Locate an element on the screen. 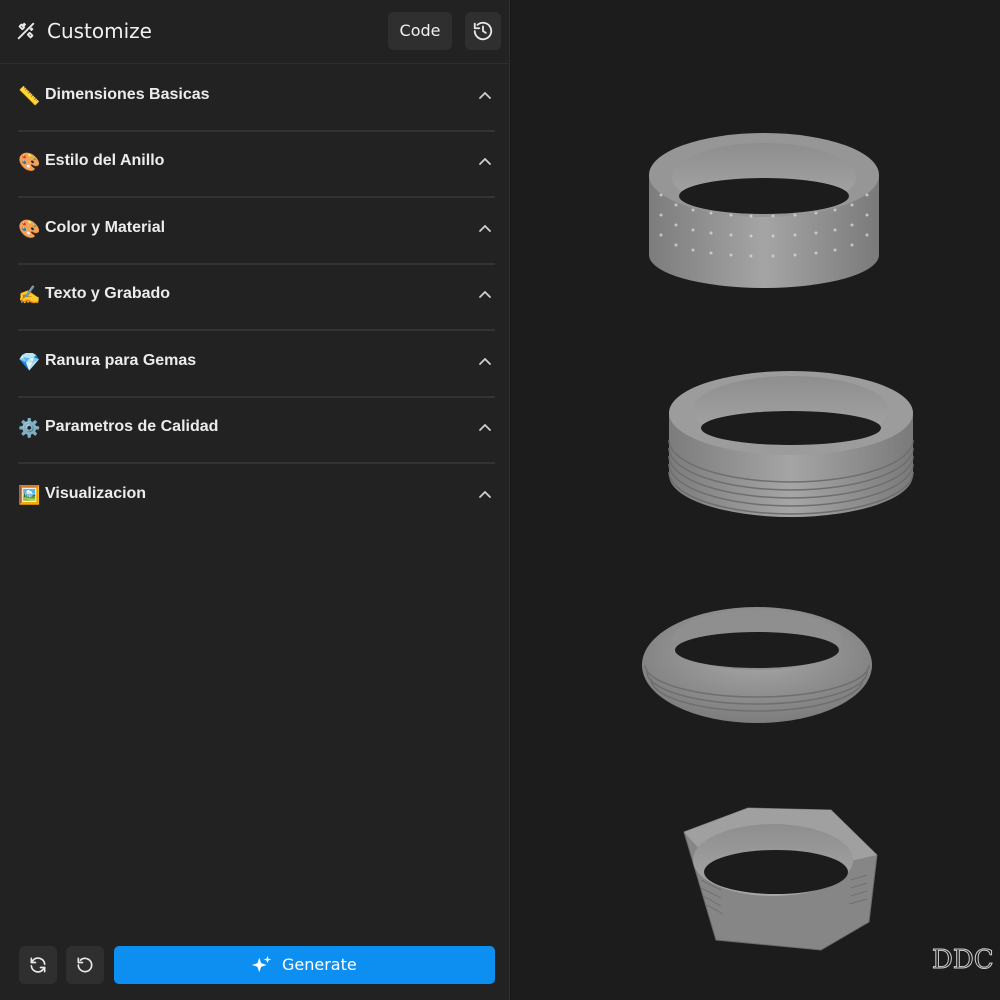  panel-header: Customize Code is located at coordinates (255, 32).